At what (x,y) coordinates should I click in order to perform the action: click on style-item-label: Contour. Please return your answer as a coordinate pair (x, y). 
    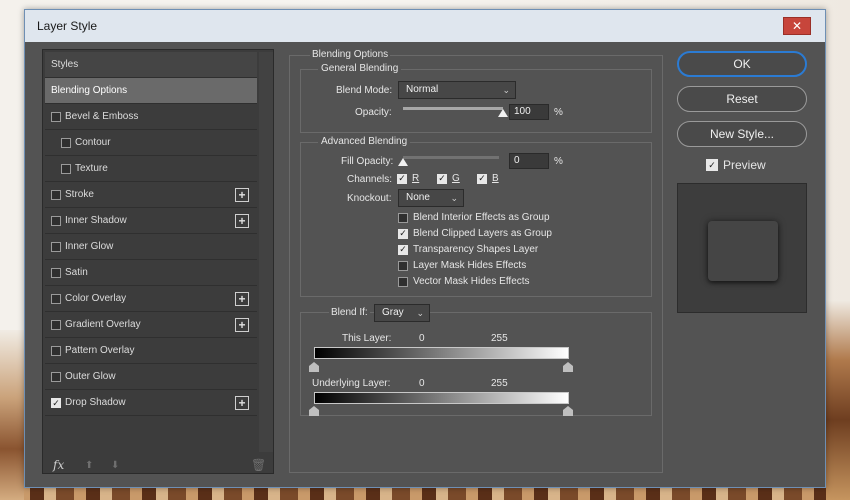
    Looking at the image, I should click on (93, 142).